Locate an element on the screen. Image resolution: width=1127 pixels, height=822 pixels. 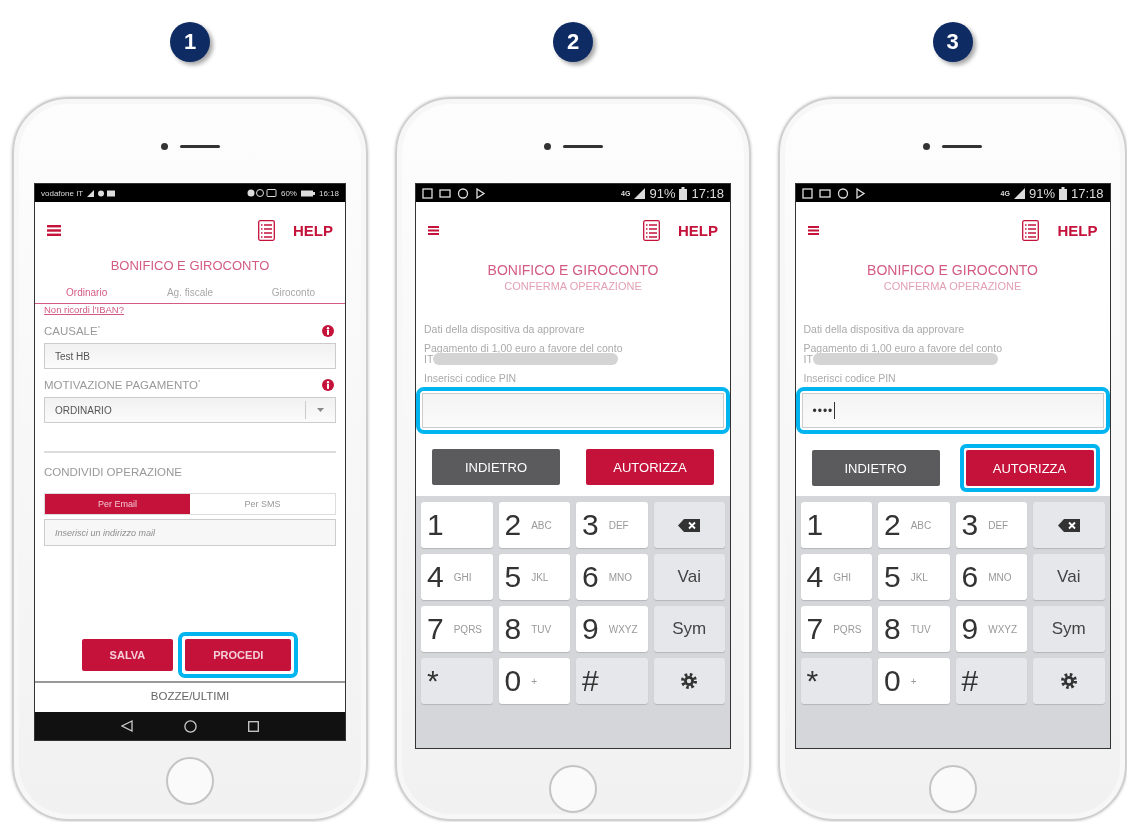
back-icon is located at coordinates (126, 726).